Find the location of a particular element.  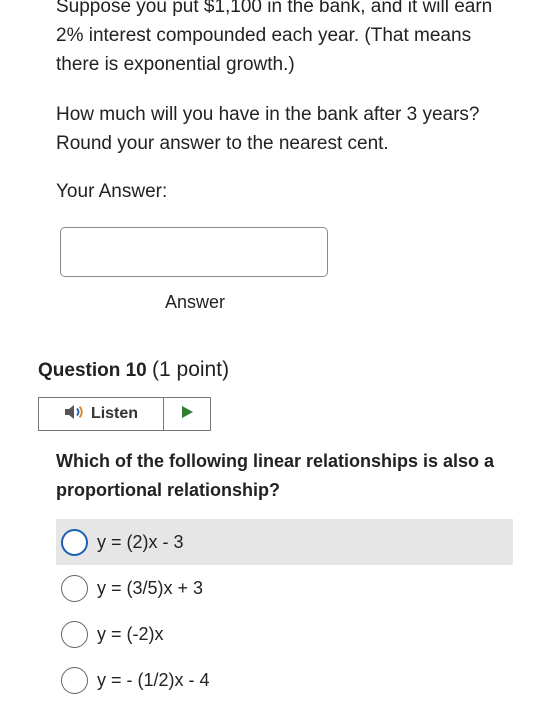

answer-label: Your Answer: is located at coordinates (112, 191).